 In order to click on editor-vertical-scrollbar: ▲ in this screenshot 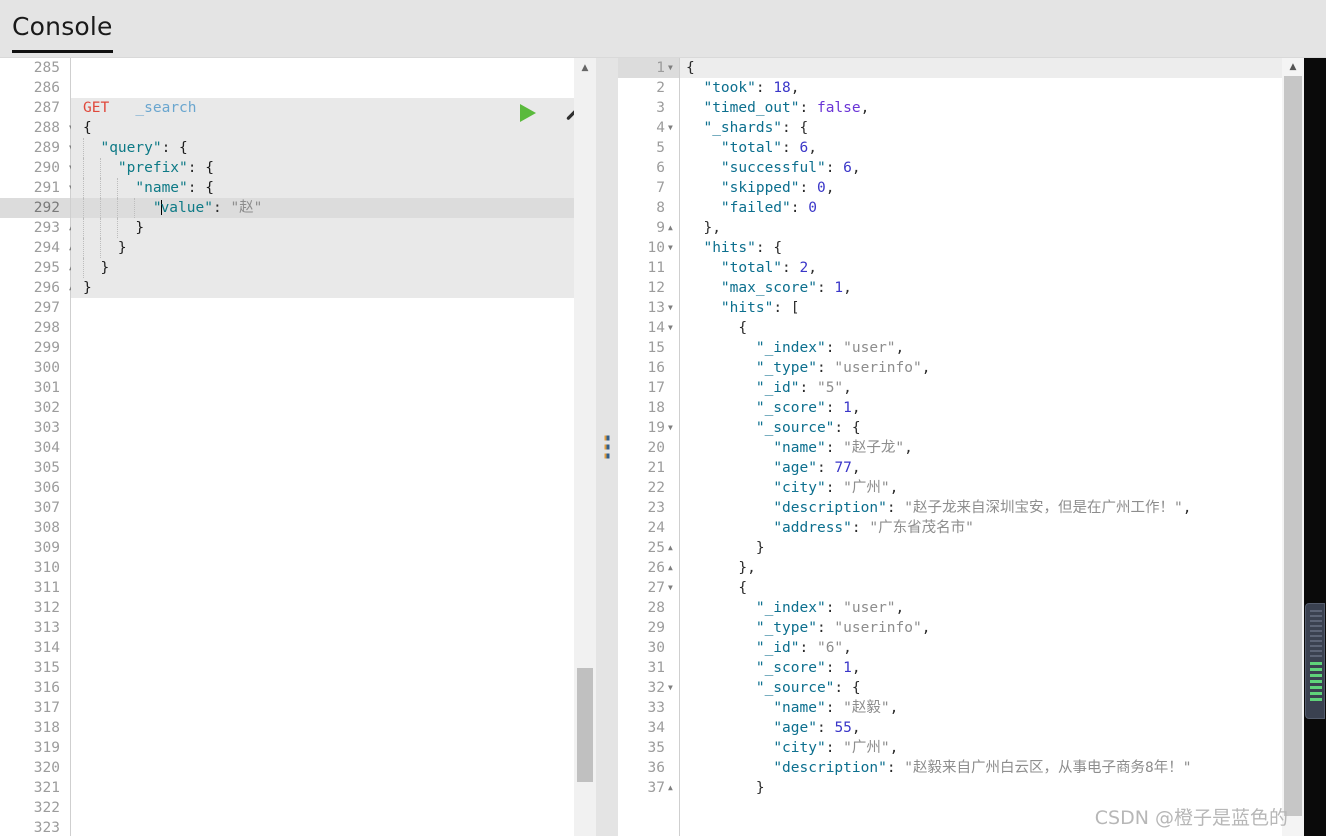, I will do `click(585, 447)`.